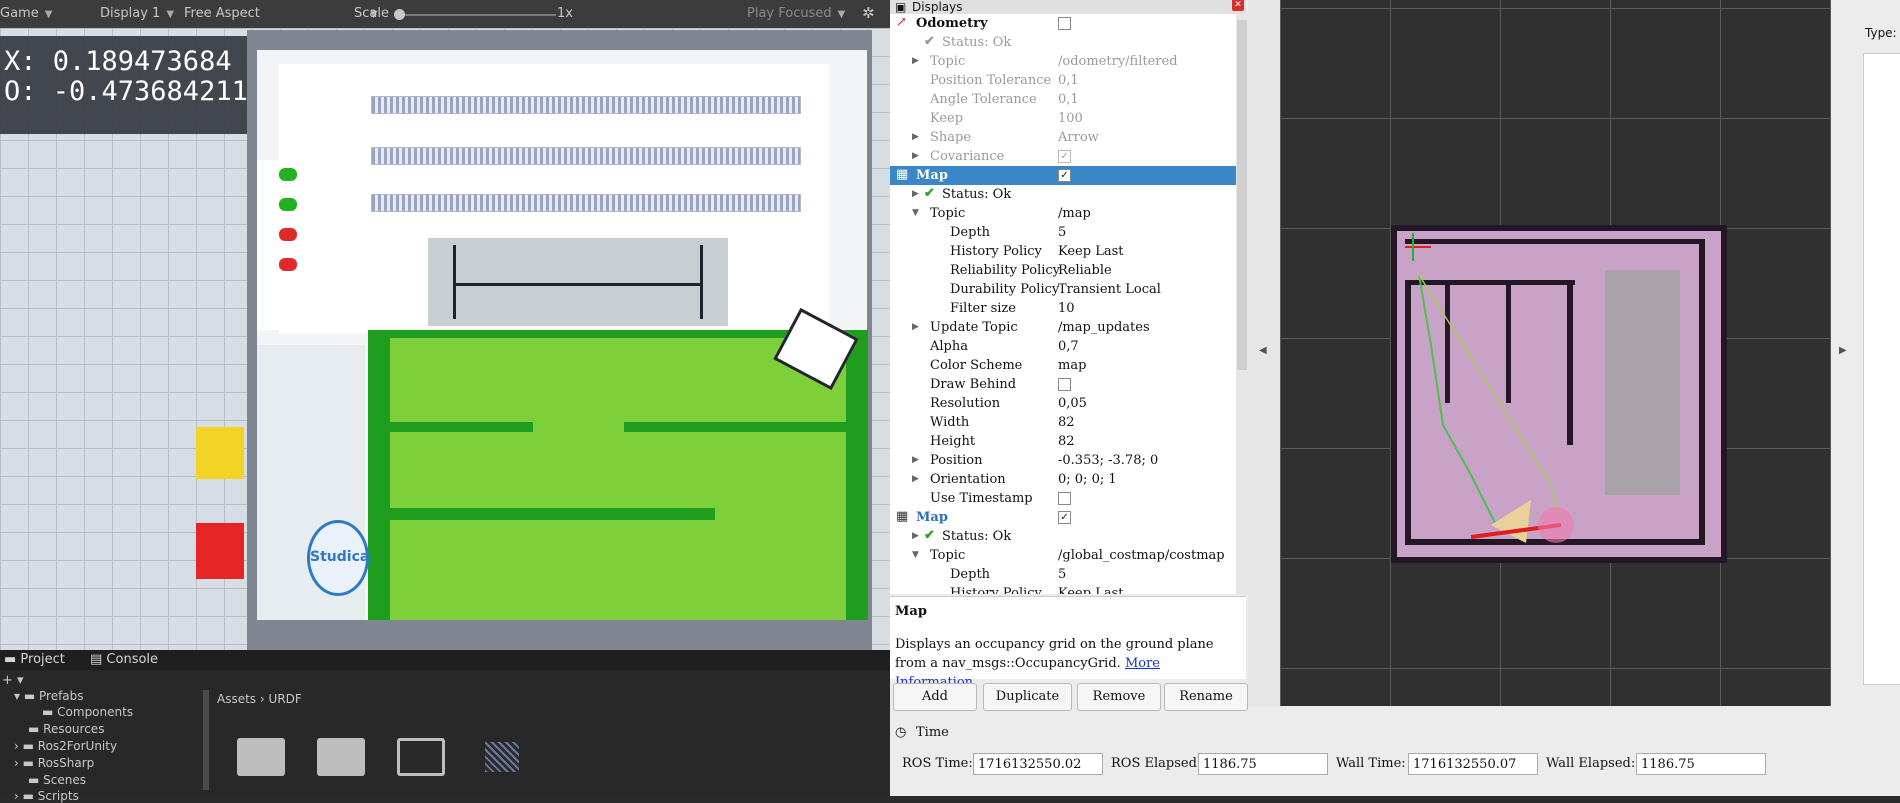  Describe the element at coordinates (46, 796) in the screenshot. I see `tree-item-scripts: › ▬ Scripts` at that location.